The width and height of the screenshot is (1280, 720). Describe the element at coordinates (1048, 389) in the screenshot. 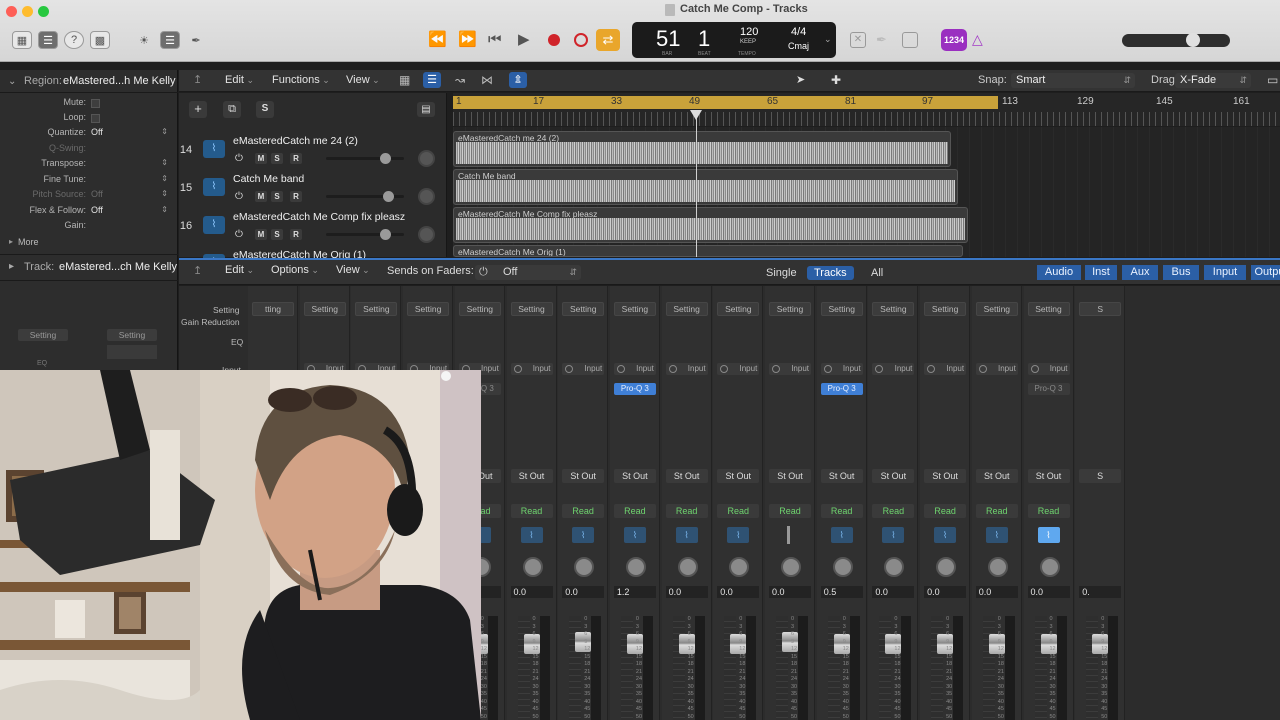

I see `plugin-slot: Pro-Q 3` at that location.